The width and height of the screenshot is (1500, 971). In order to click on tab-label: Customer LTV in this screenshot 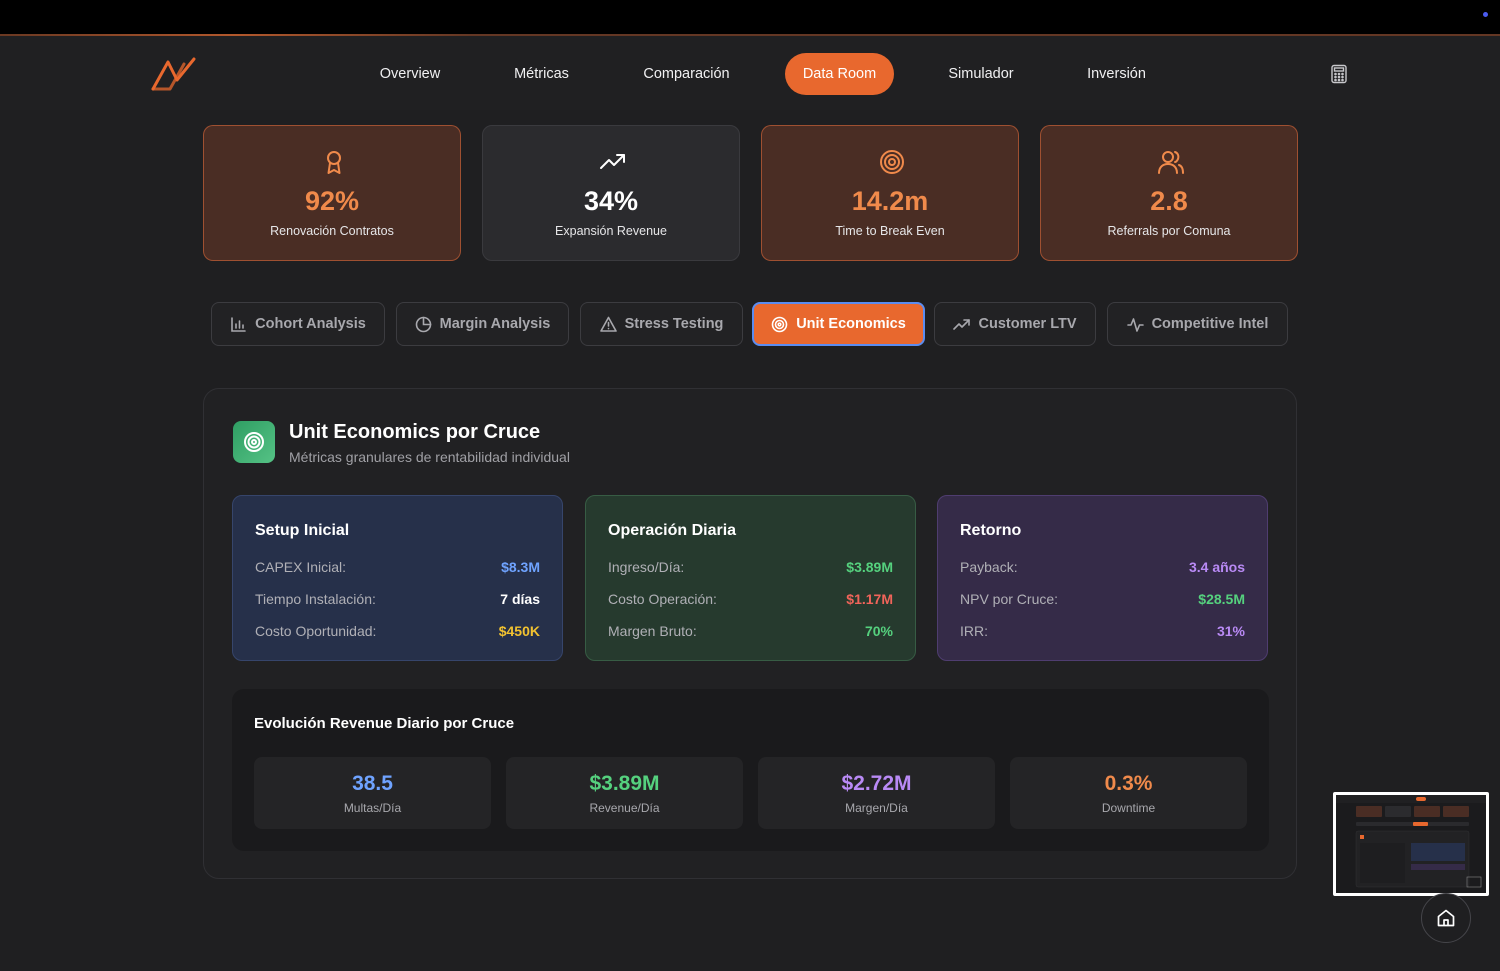, I will do `click(1027, 324)`.